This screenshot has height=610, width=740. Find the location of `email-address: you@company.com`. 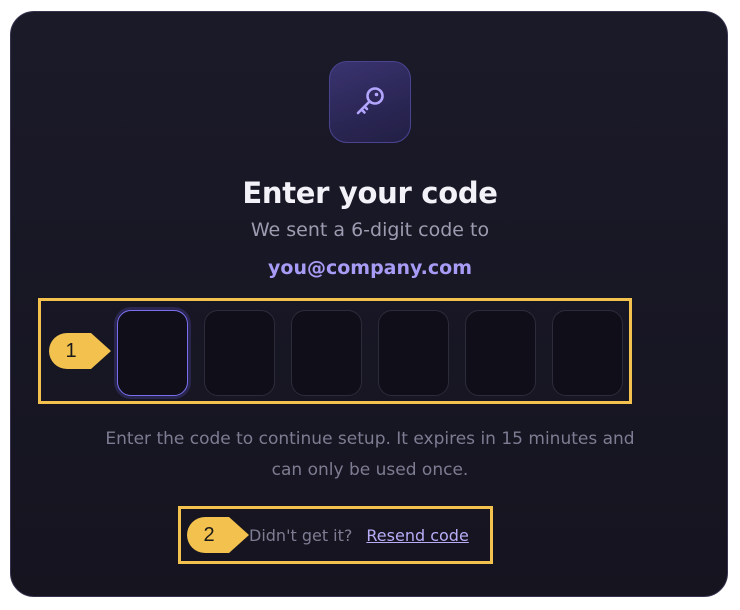

email-address: you@company.com is located at coordinates (370, 268).